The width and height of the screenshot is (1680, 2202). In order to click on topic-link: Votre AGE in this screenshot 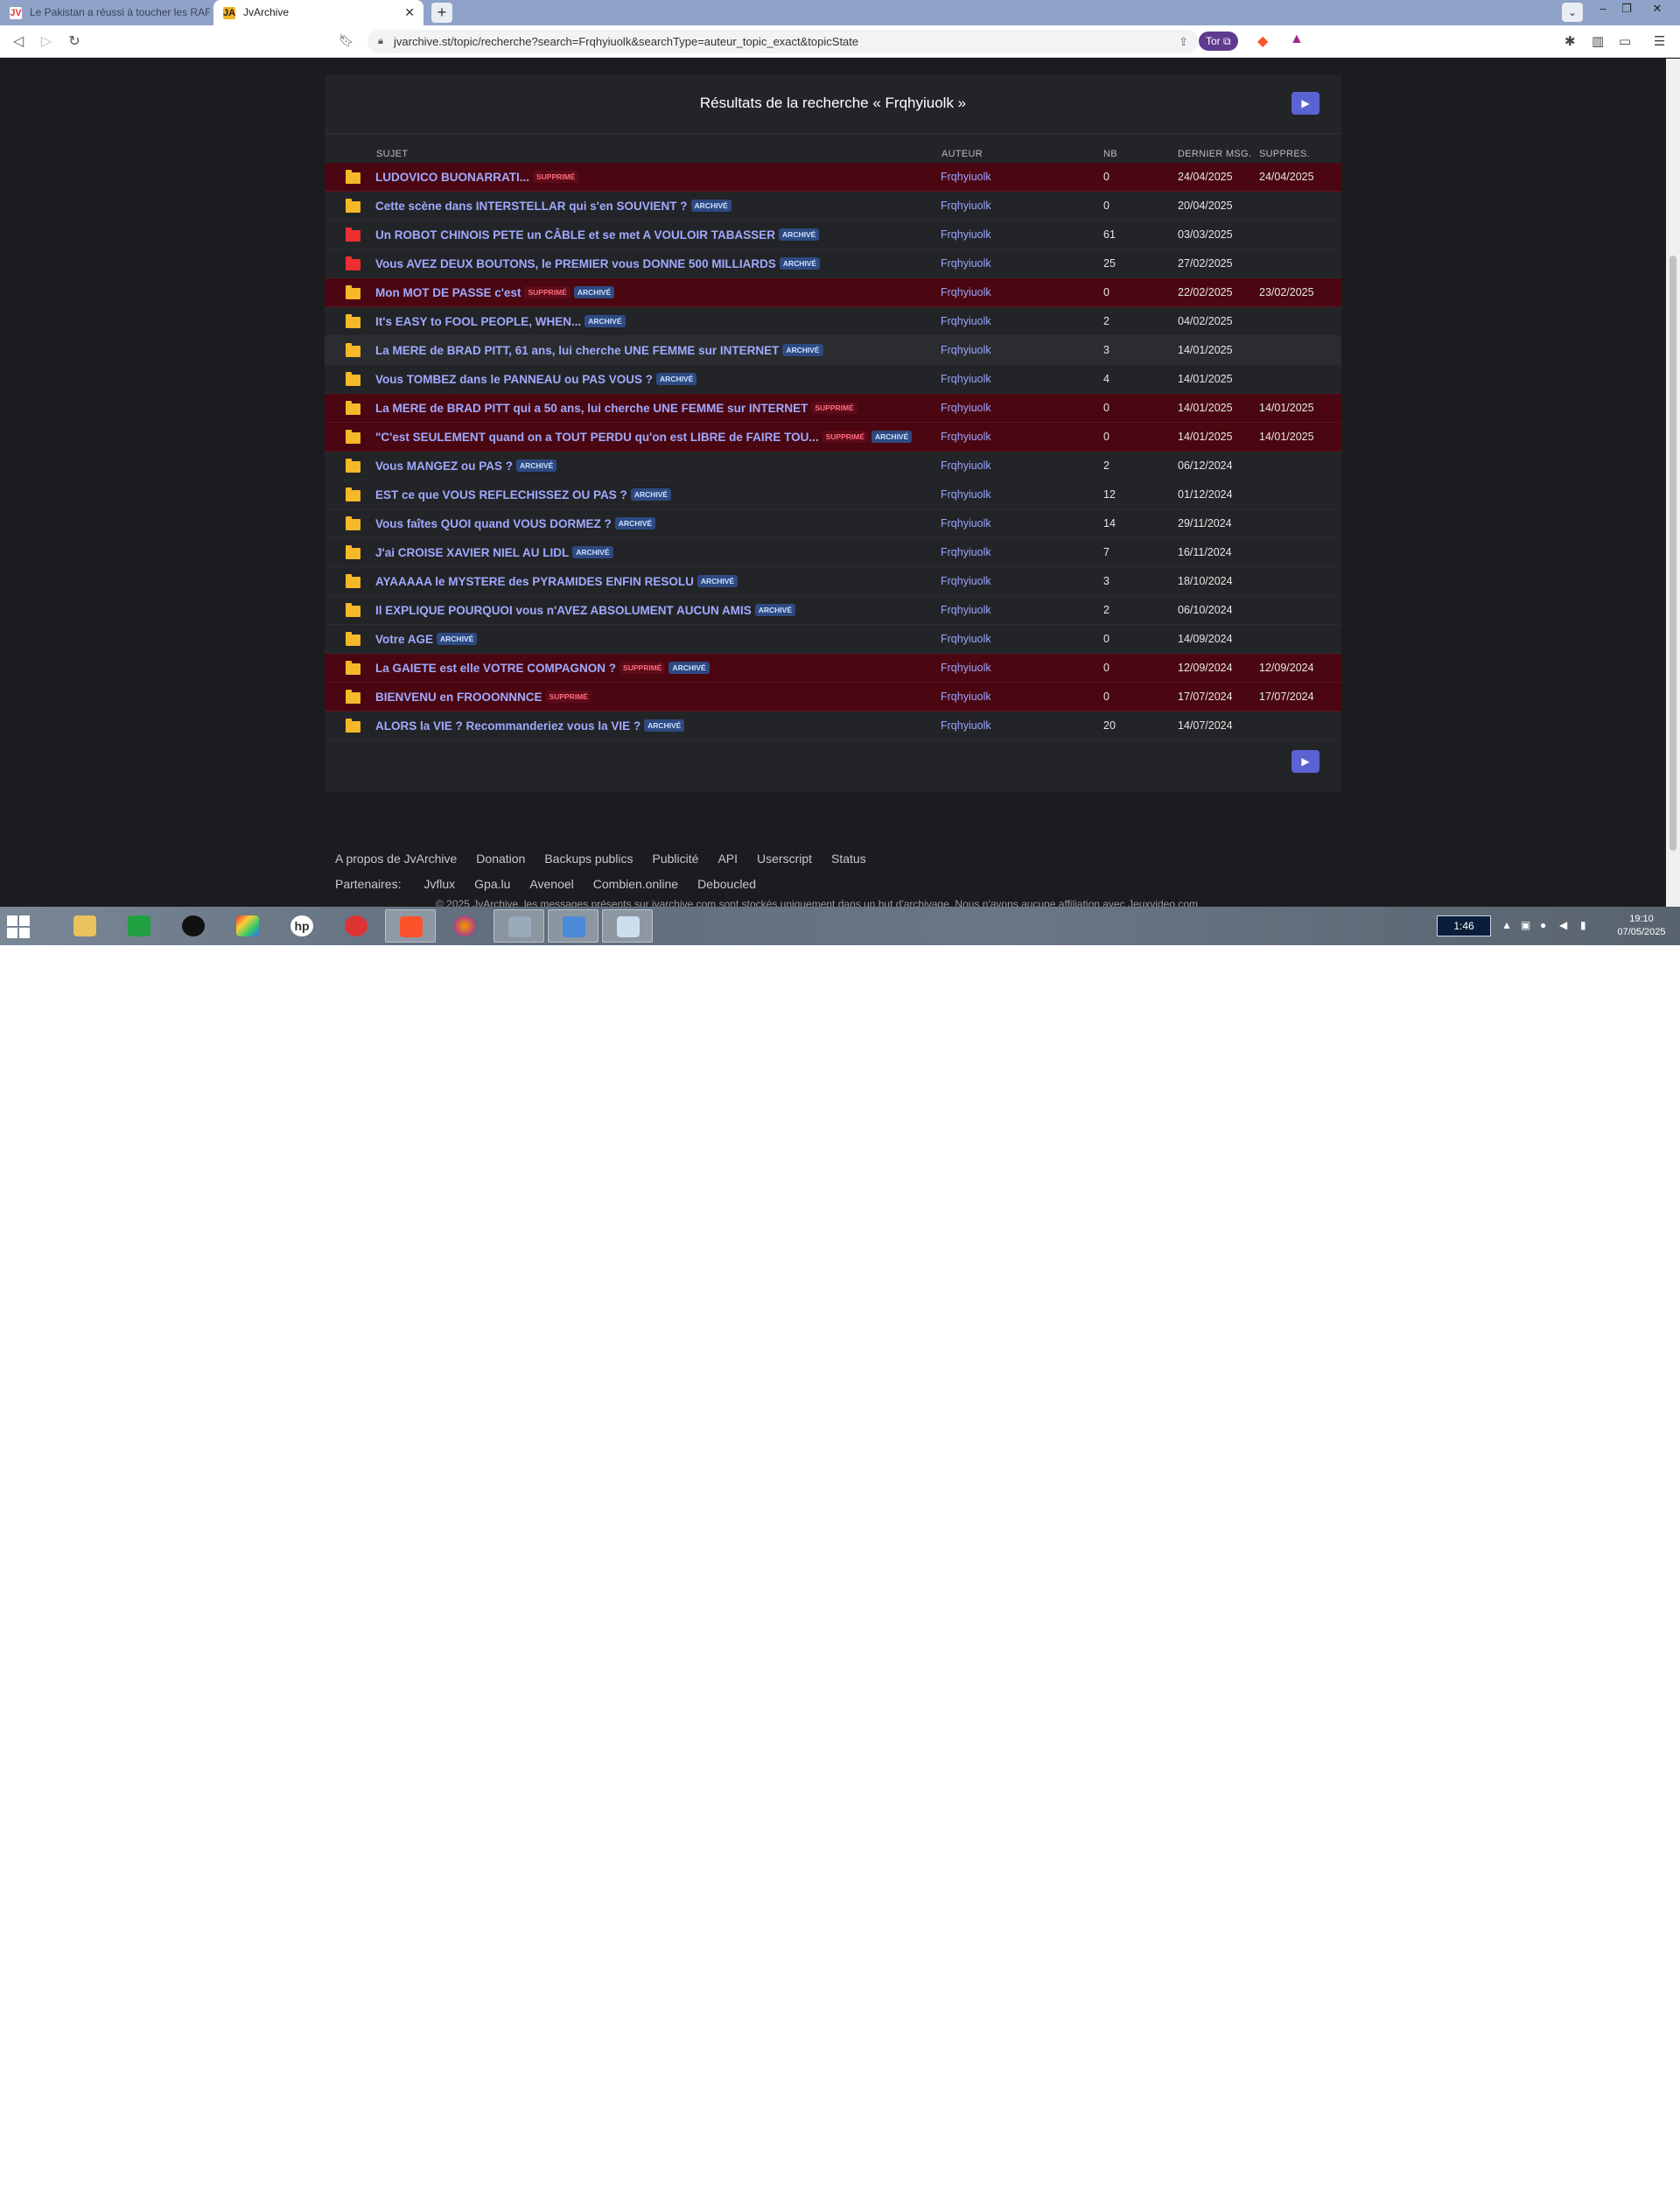, I will do `click(404, 639)`.